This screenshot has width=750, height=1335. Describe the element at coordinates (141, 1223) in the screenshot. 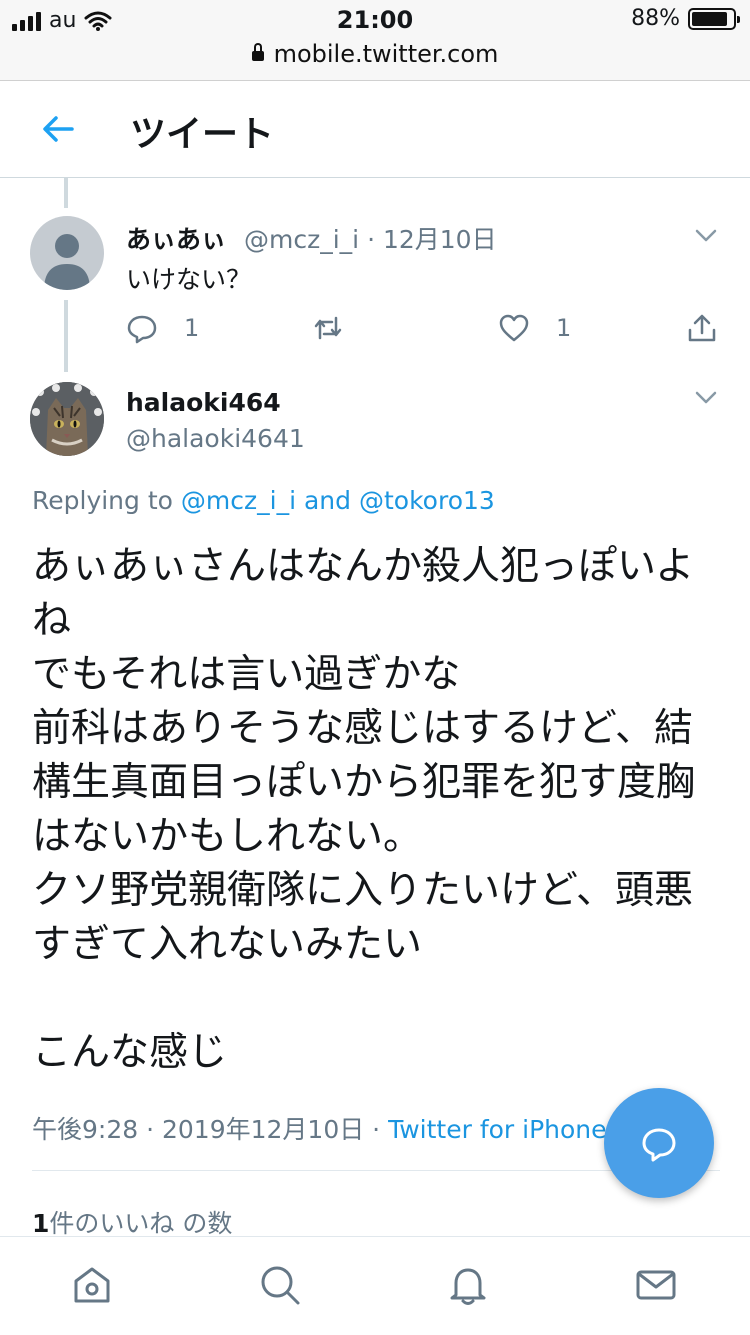

I see `likes-label: 件のいいね の数` at that location.